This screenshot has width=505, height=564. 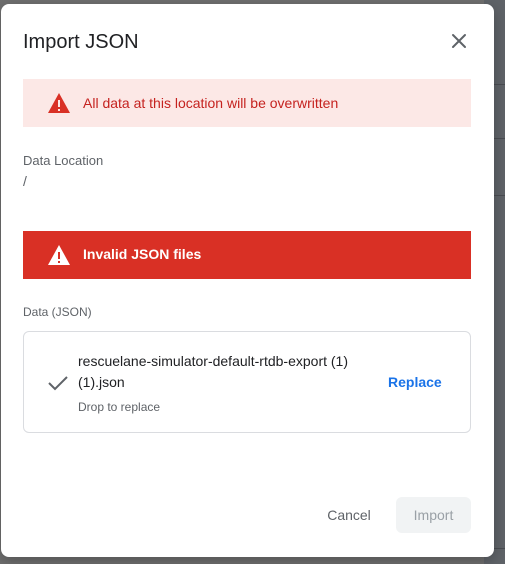 I want to click on invalid-json-error-banner: Invalid JSON files, so click(x=247, y=255).